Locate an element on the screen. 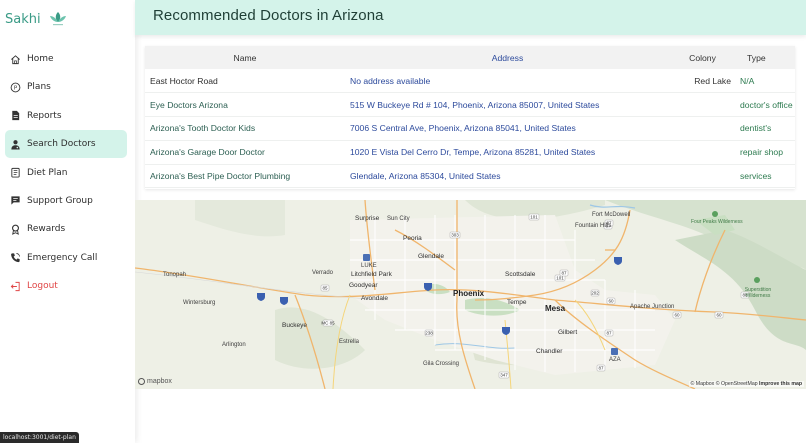  svg-text: 202 is located at coordinates (595, 293).